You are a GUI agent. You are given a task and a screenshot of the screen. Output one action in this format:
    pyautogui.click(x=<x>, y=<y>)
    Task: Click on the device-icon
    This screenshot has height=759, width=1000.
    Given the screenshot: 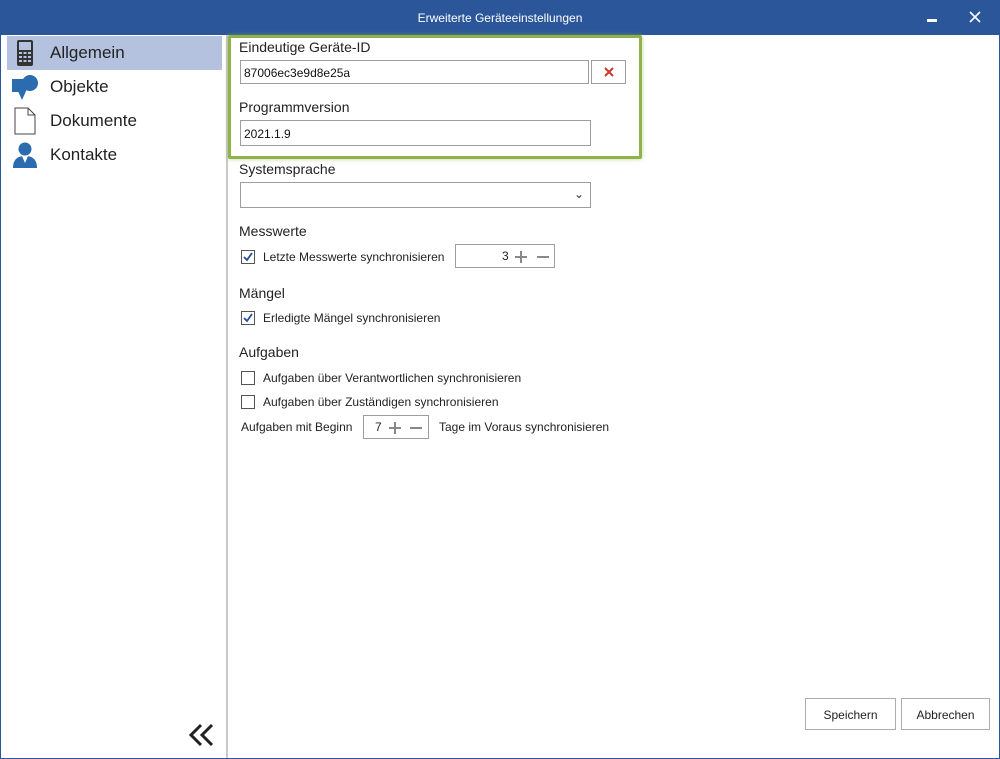 What is the action you would take?
    pyautogui.click(x=25, y=53)
    